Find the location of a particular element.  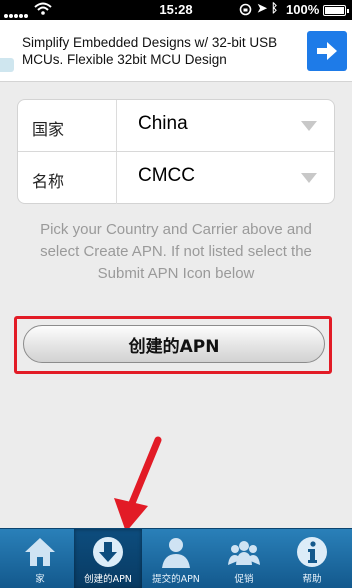

tab-label: 帮助 is located at coordinates (312, 579).